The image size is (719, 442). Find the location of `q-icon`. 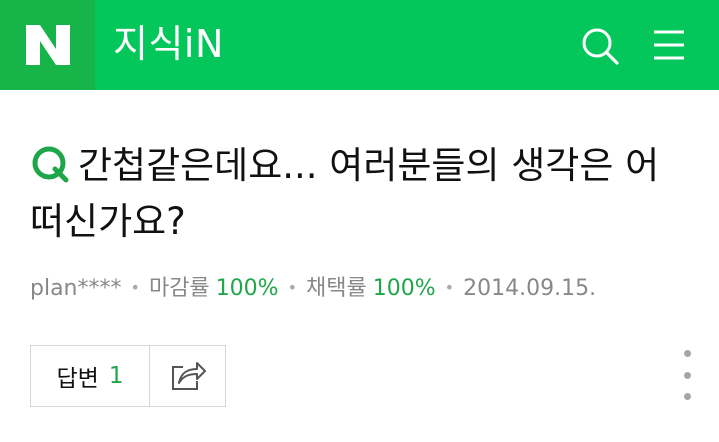

q-icon is located at coordinates (50, 164).